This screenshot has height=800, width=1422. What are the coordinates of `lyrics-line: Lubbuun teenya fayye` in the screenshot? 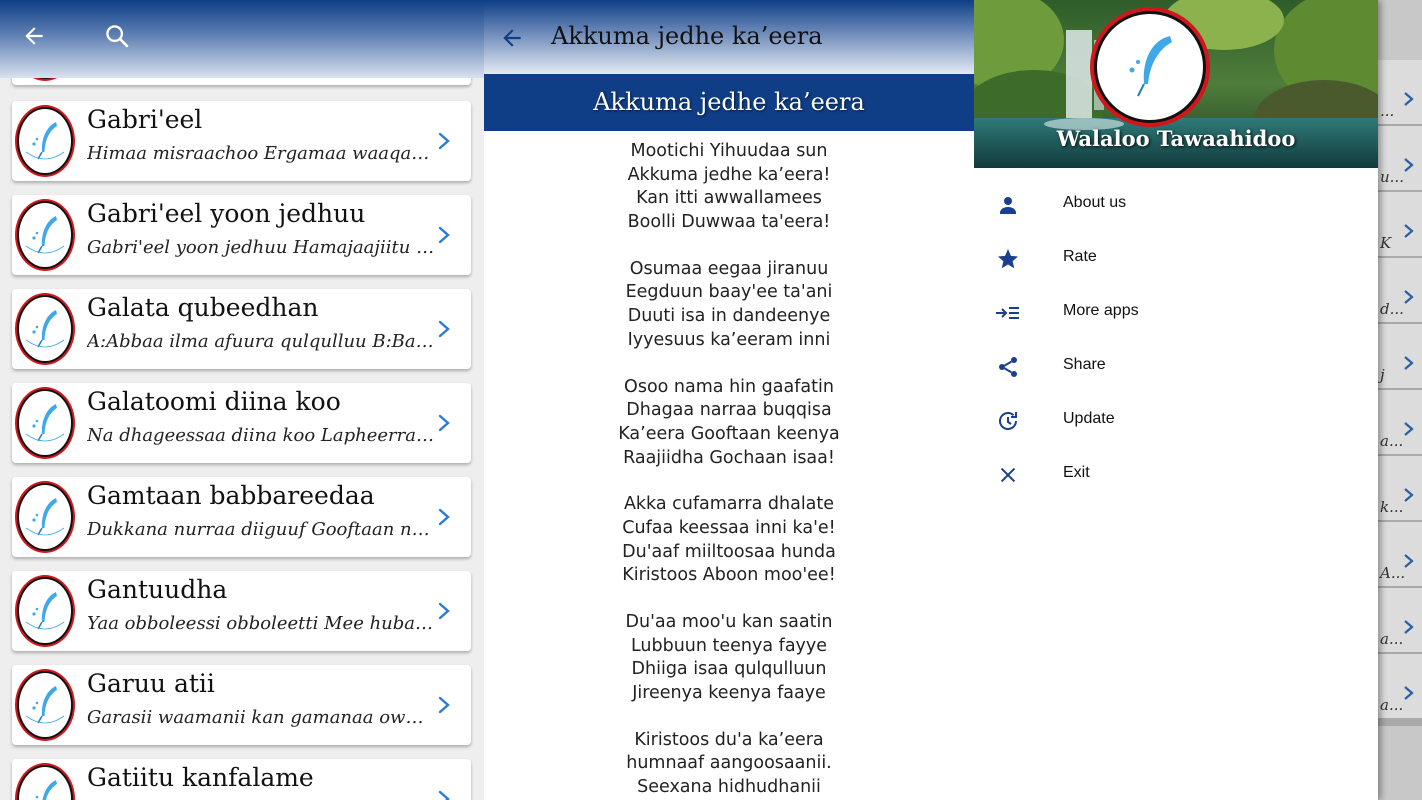 It's located at (729, 645).